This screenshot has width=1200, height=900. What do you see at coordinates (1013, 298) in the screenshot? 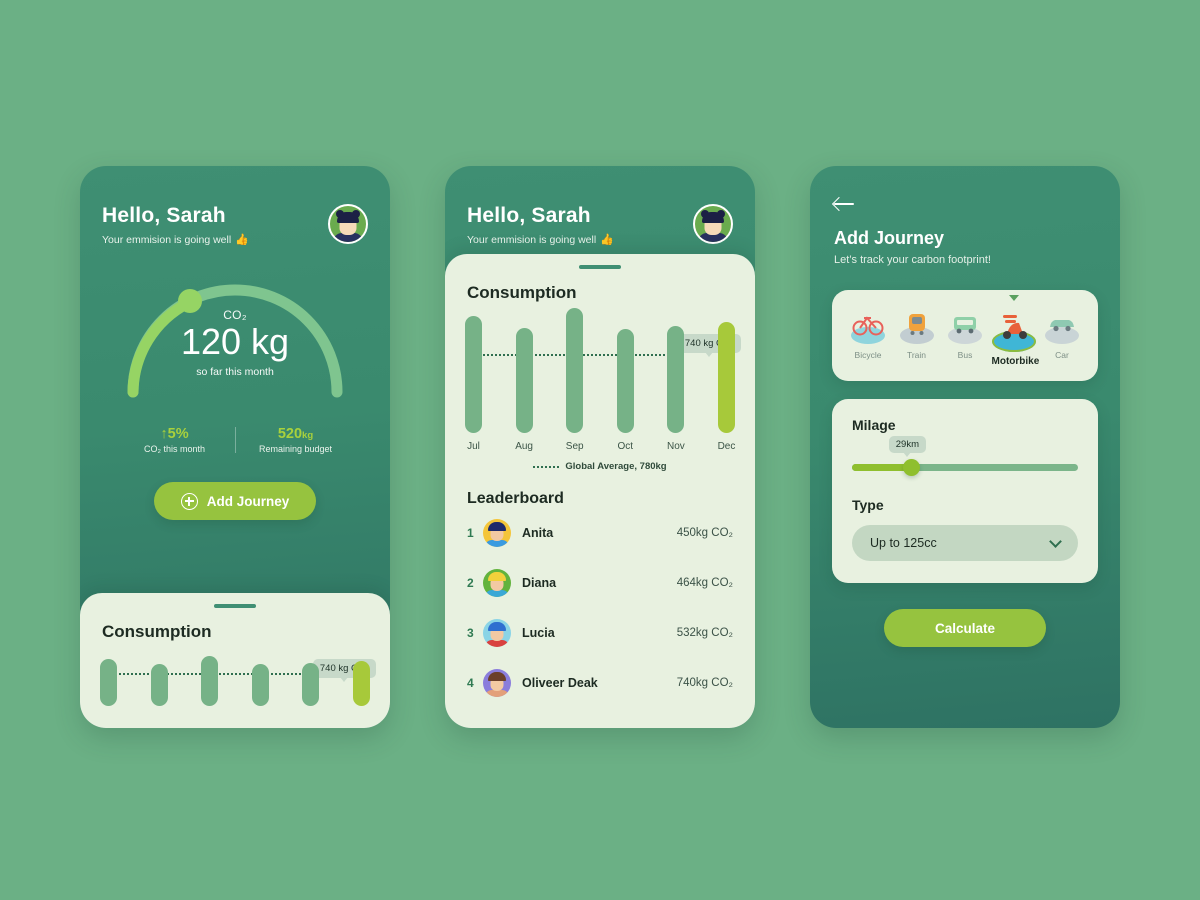
I see `selected-caret-icon` at bounding box center [1013, 298].